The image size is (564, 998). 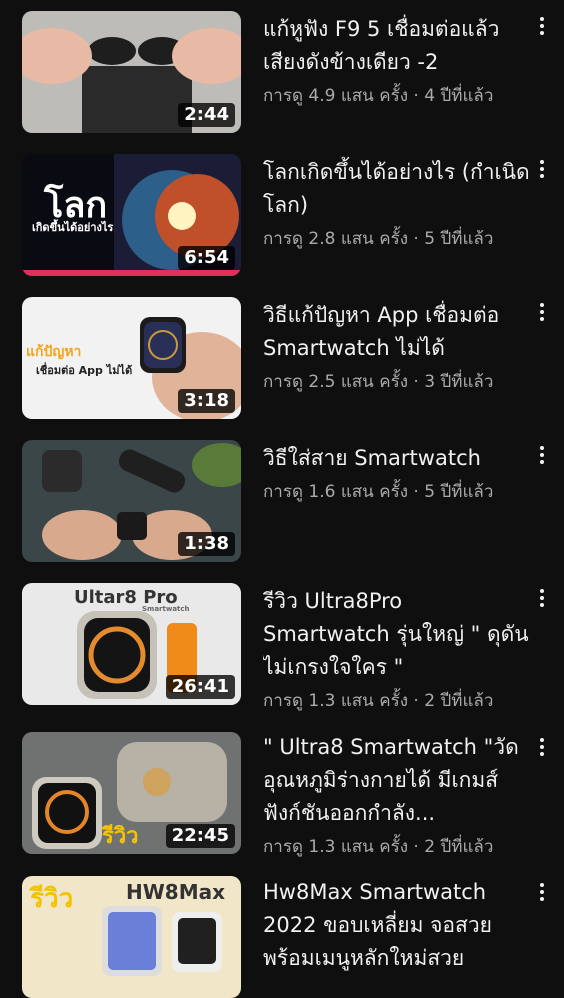 What do you see at coordinates (206, 258) in the screenshot?
I see `video-duration: 6:54` at bounding box center [206, 258].